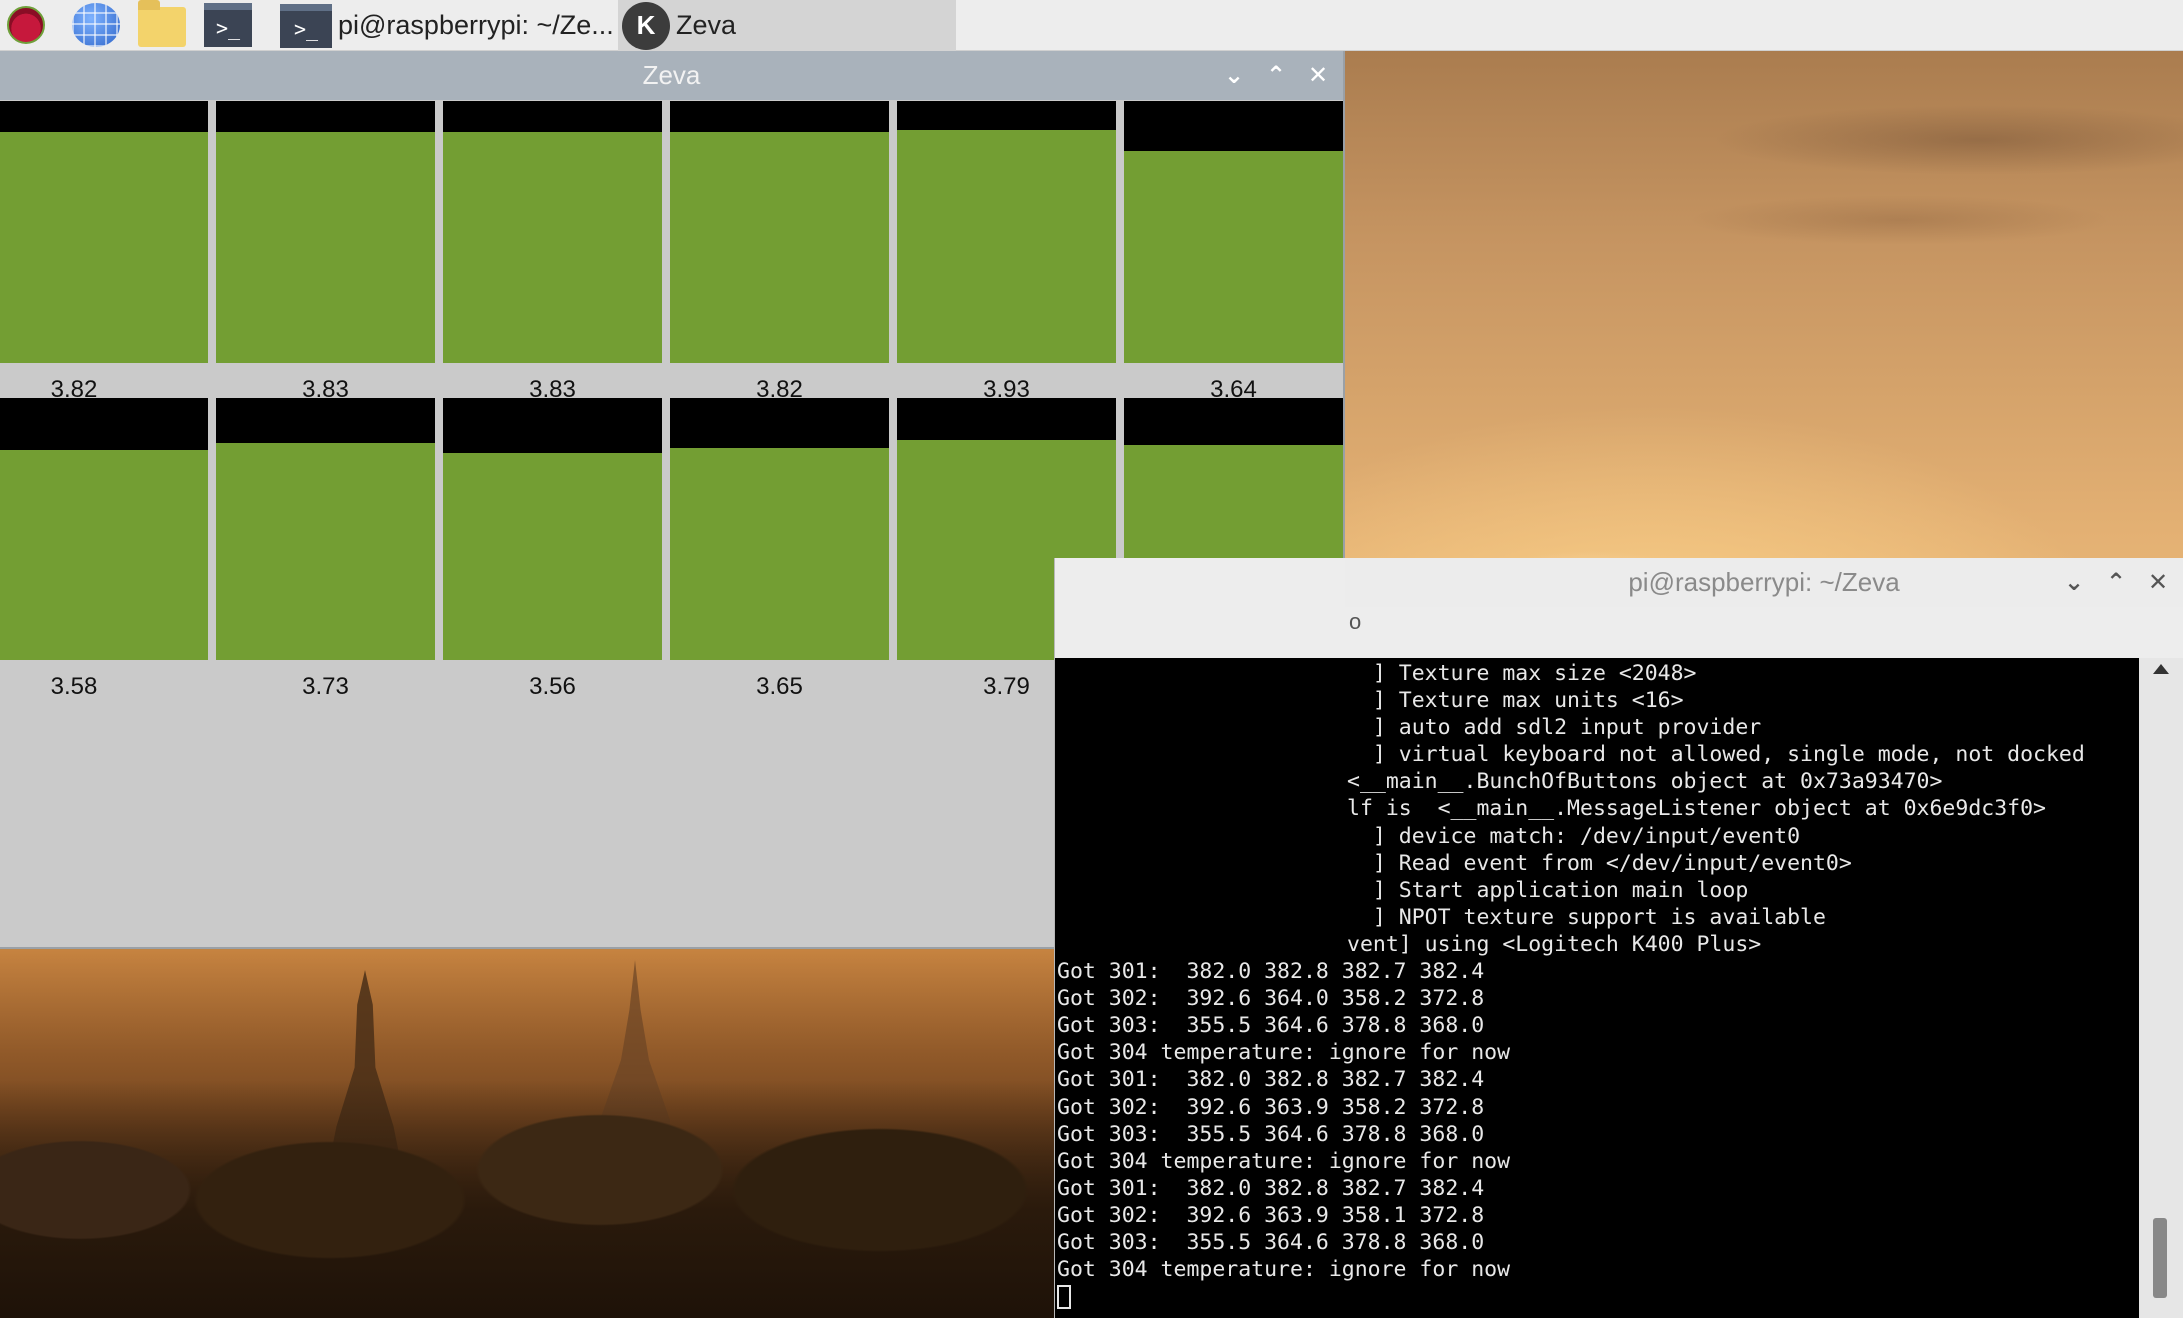 This screenshot has height=1318, width=2183. Describe the element at coordinates (646, 25) in the screenshot. I see `kivy-icon: K` at that location.